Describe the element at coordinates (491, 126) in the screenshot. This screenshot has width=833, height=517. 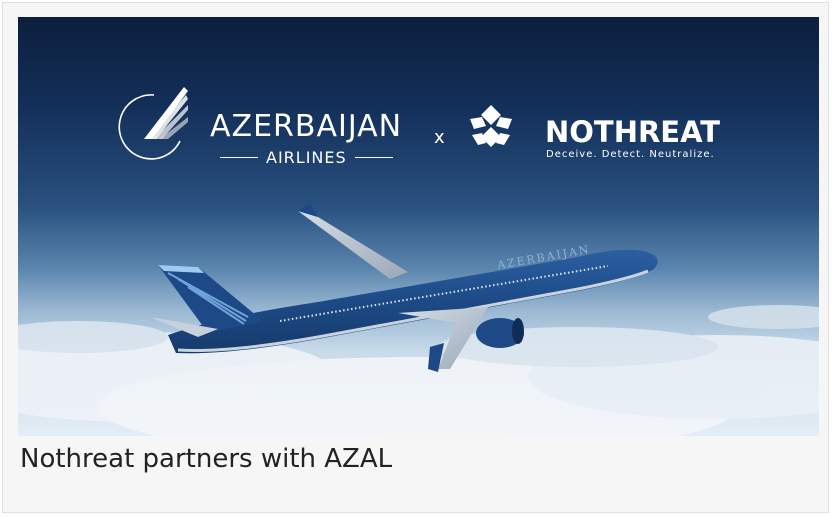
I see `nothreat-snowflake-logo-icon` at that location.